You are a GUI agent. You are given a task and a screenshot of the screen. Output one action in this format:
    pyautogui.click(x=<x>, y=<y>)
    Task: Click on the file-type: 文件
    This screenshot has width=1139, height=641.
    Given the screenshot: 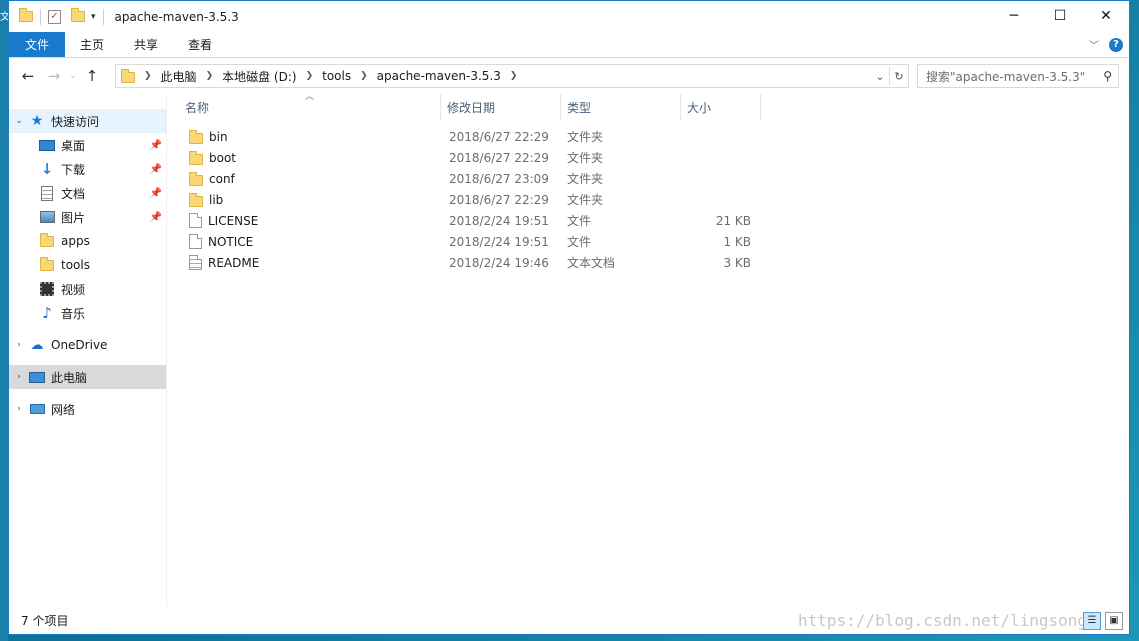 What is the action you would take?
    pyautogui.click(x=579, y=242)
    